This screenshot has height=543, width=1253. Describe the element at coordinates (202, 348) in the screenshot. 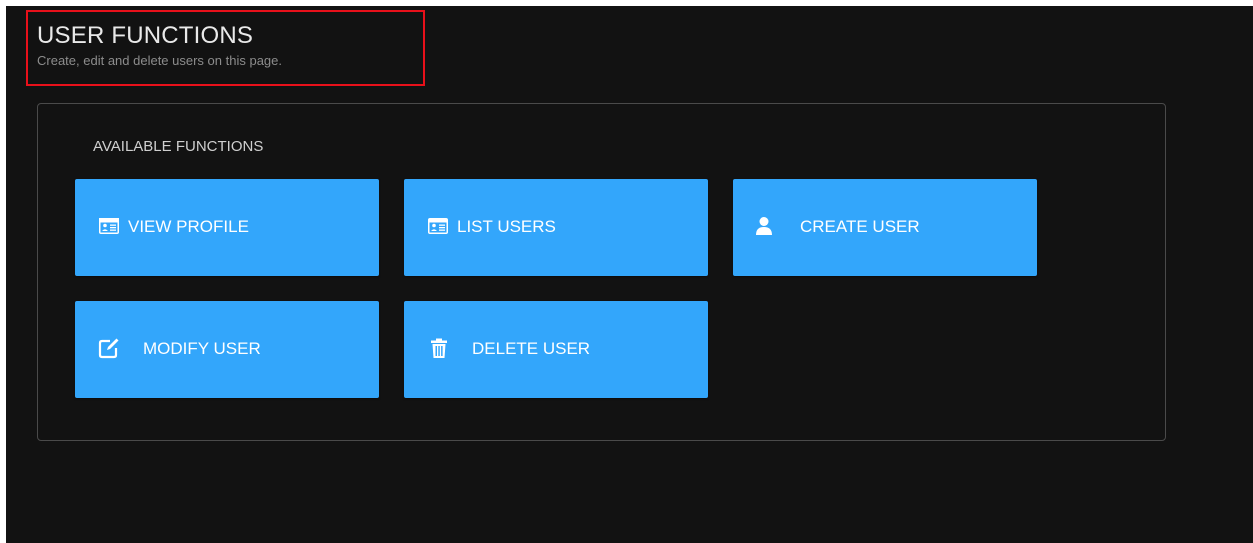

I see `modify-user-label: MODIFY USER` at that location.